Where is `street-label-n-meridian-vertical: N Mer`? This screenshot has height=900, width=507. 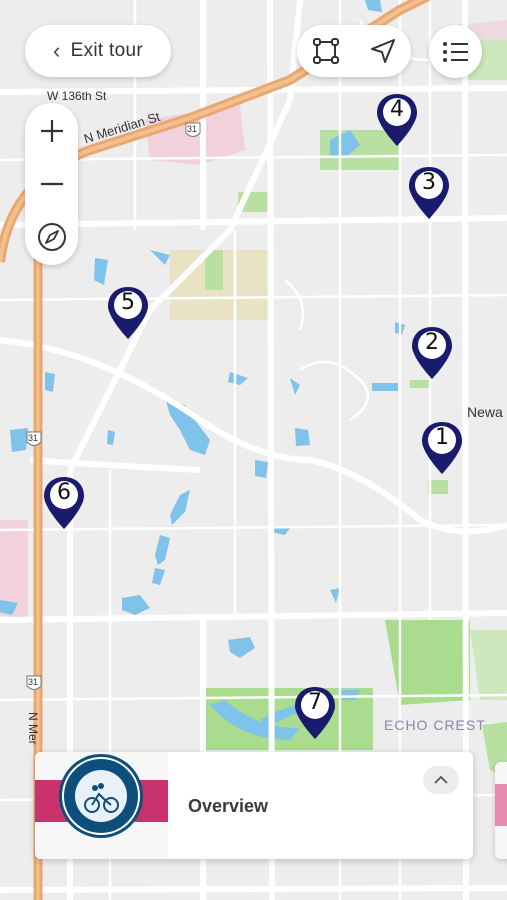 street-label-n-meridian-vertical: N Mer is located at coordinates (33, 728).